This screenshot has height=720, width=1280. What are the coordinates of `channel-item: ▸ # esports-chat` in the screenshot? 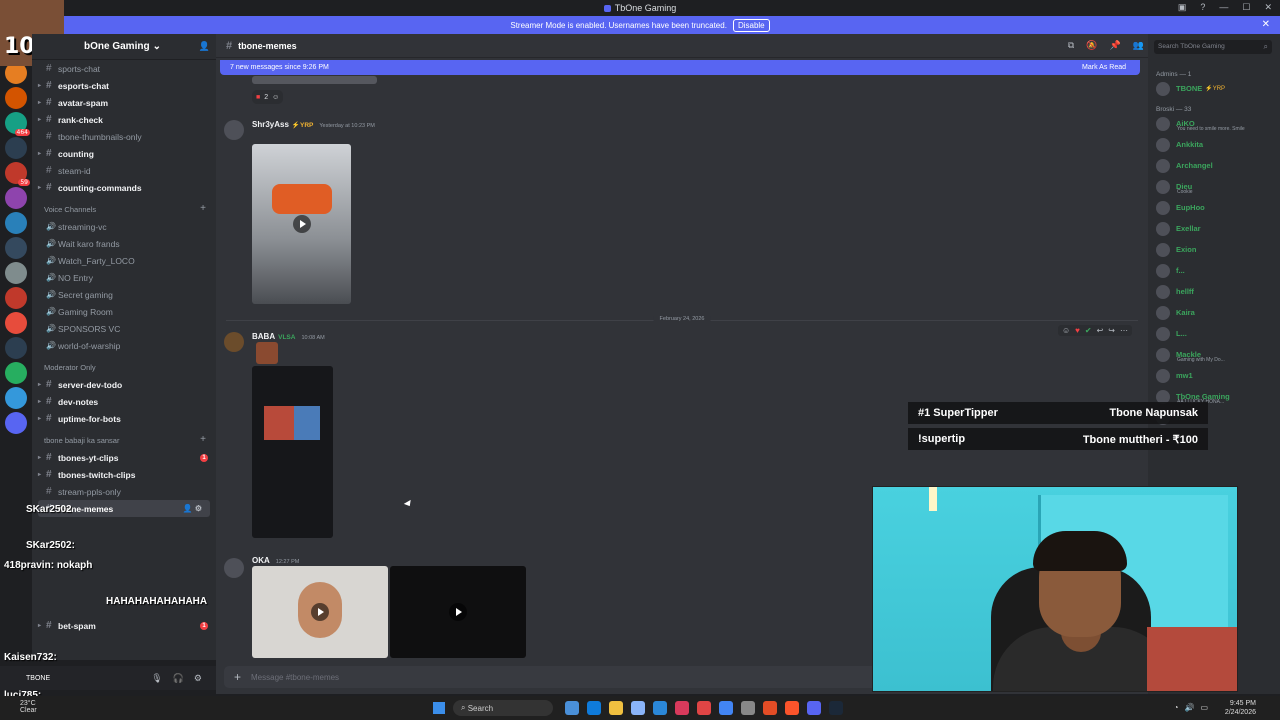 It's located at (124, 85).